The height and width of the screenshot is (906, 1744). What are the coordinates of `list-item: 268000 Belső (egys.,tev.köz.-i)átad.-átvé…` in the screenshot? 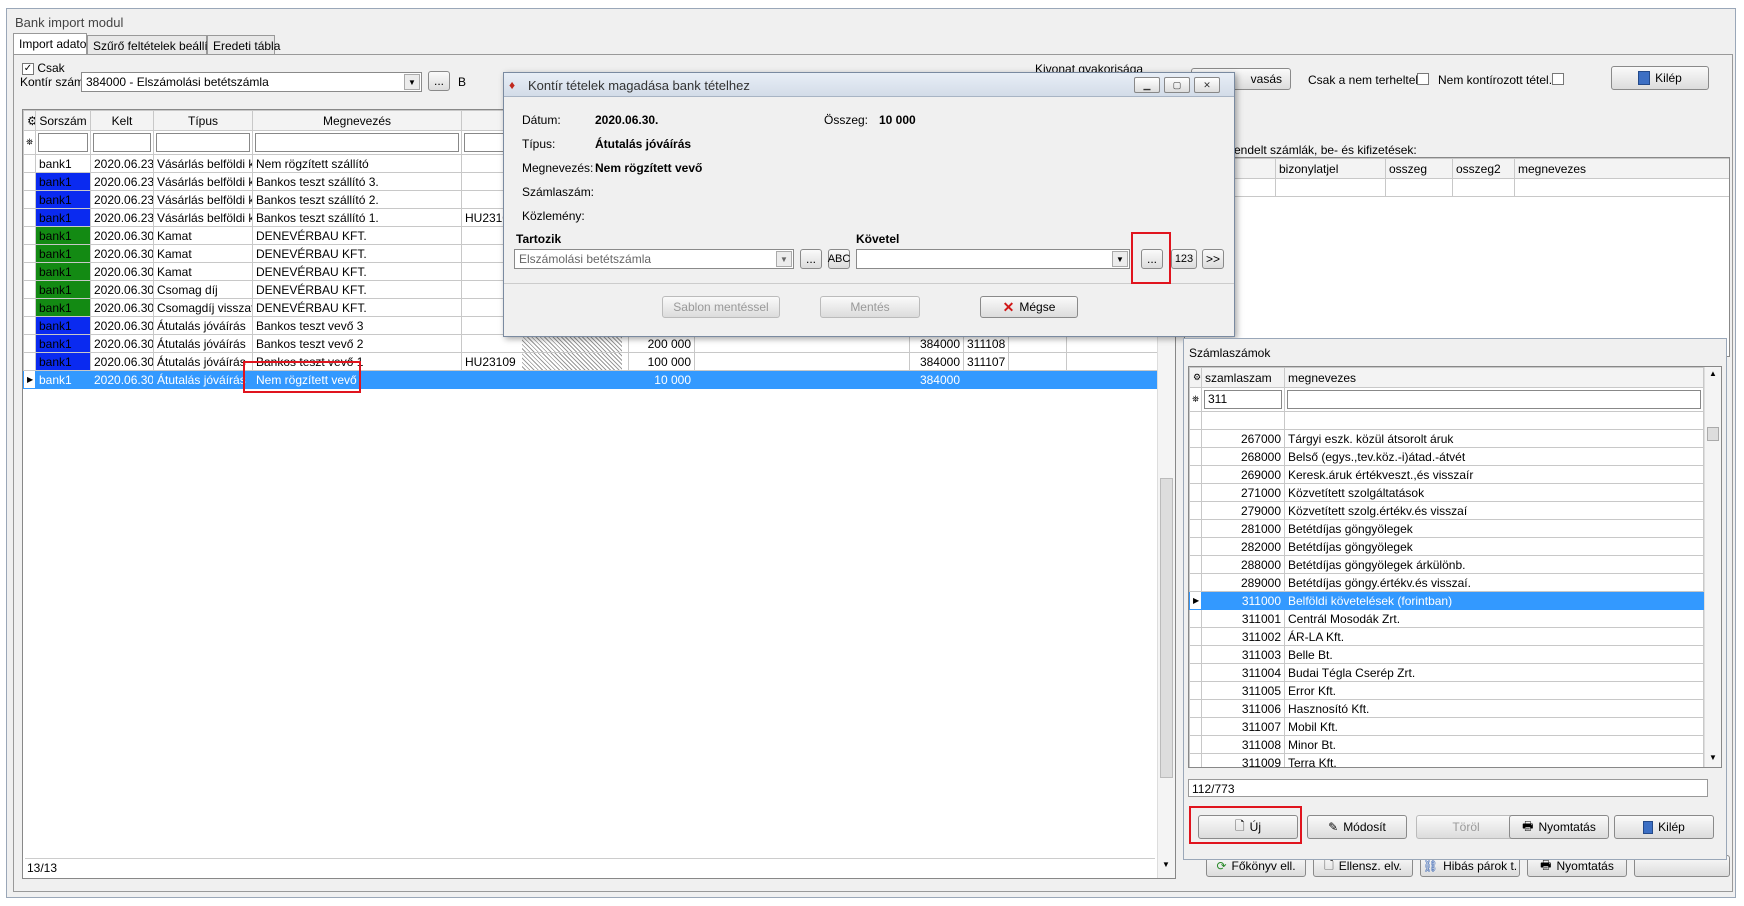 It's located at (1446, 456).